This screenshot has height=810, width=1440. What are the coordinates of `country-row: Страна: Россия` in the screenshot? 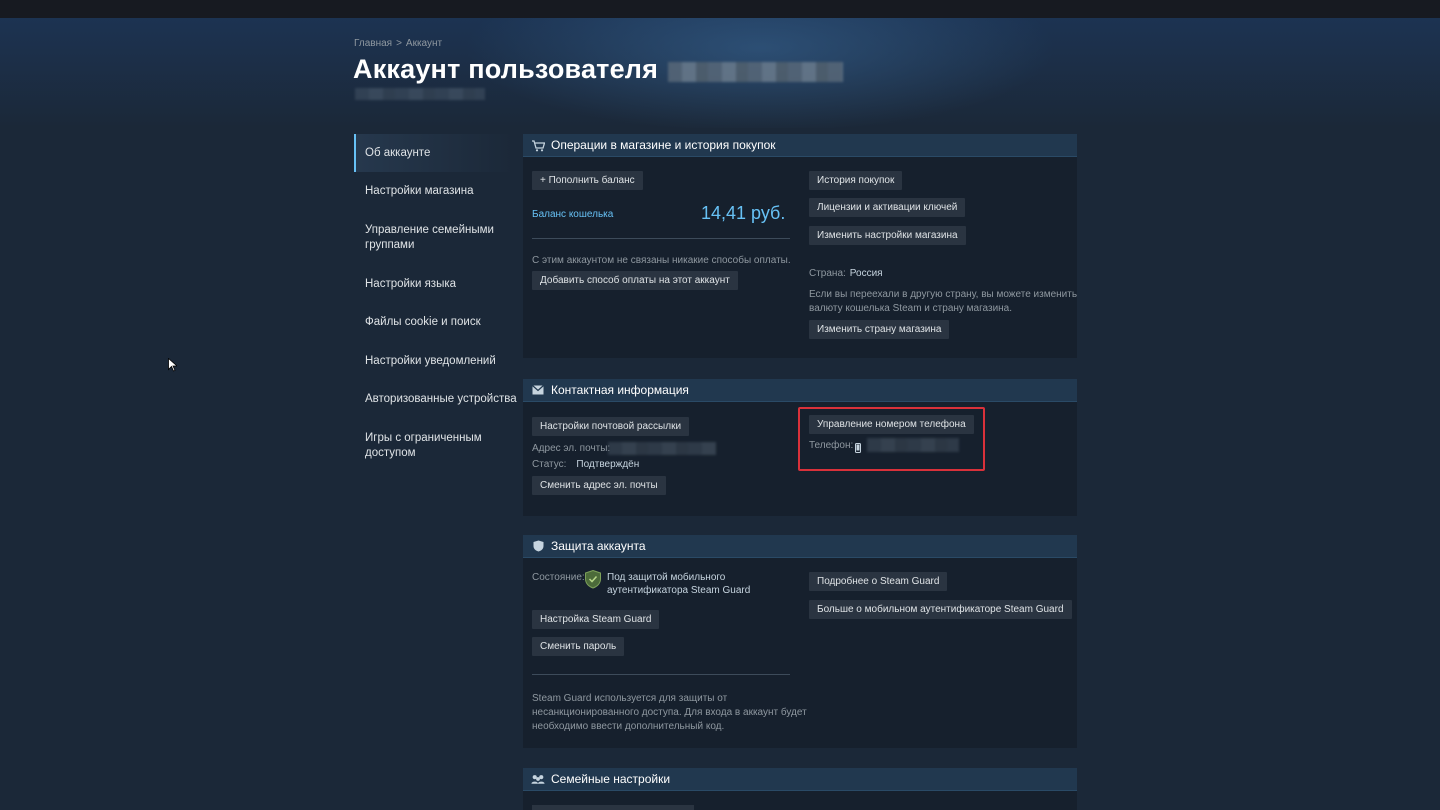 It's located at (846, 273).